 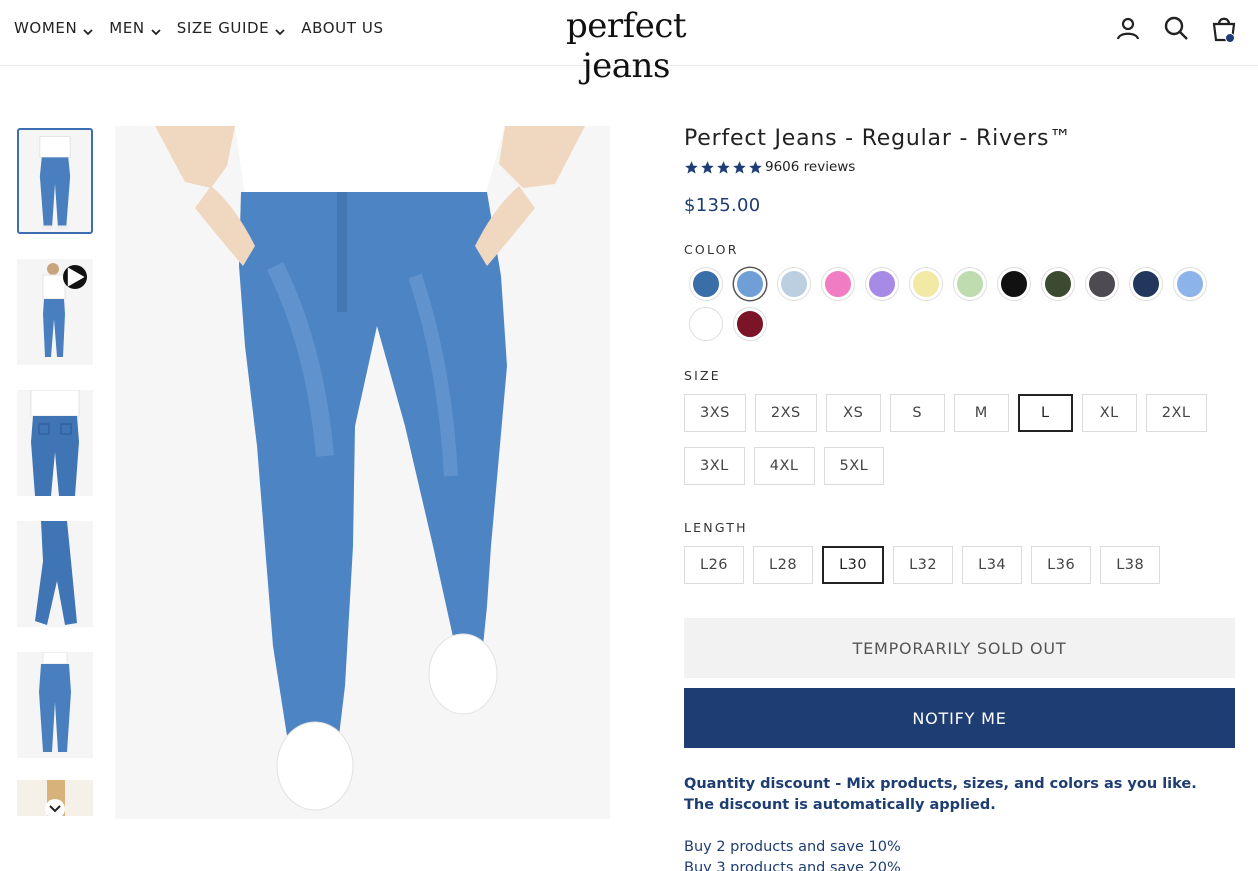 I want to click on nav-item-about-us: ABOUT US, so click(x=342, y=28).